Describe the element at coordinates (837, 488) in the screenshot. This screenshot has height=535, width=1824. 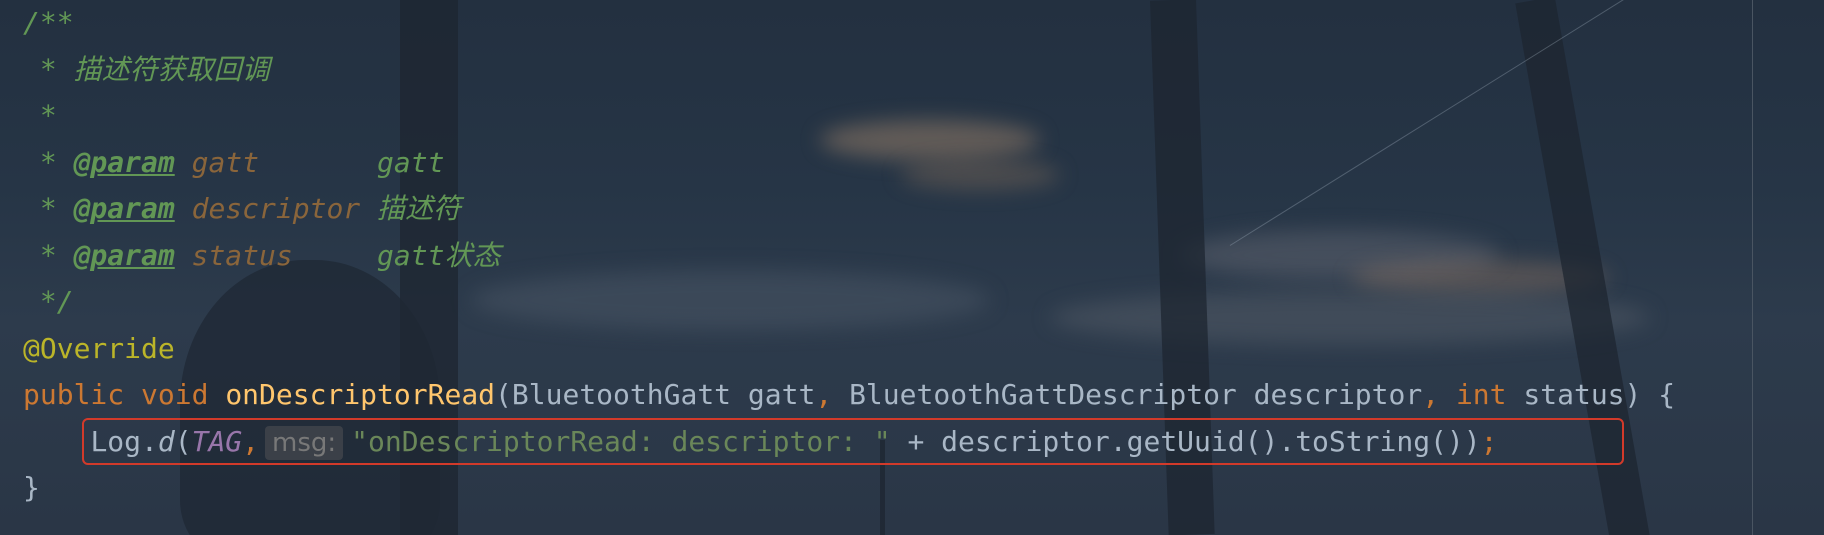
I see `code-line: }` at that location.